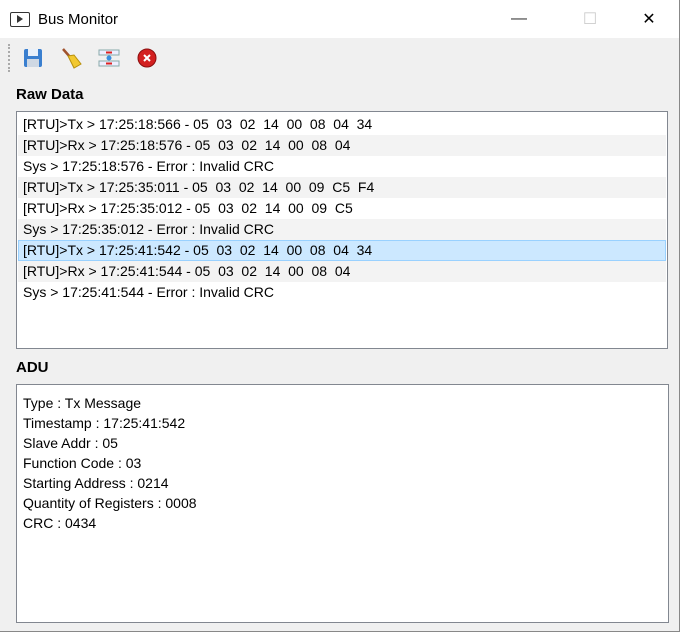 Image resolution: width=680 pixels, height=632 pixels. I want to click on adu-slave-addr: Slave Addr : 05, so click(70, 443).